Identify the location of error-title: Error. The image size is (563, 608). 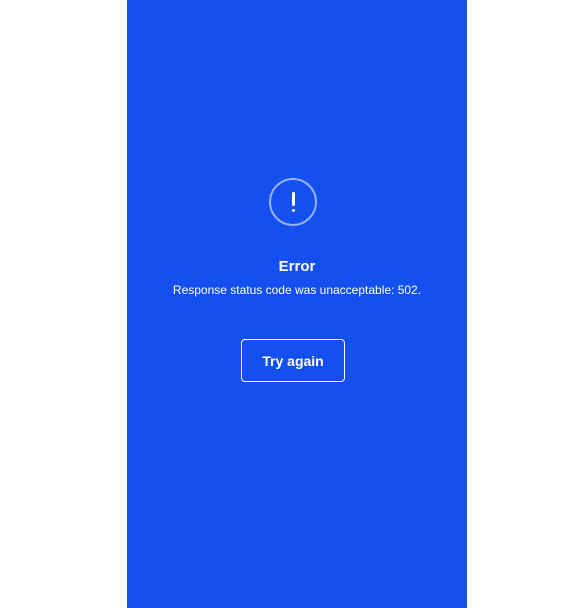
(297, 266).